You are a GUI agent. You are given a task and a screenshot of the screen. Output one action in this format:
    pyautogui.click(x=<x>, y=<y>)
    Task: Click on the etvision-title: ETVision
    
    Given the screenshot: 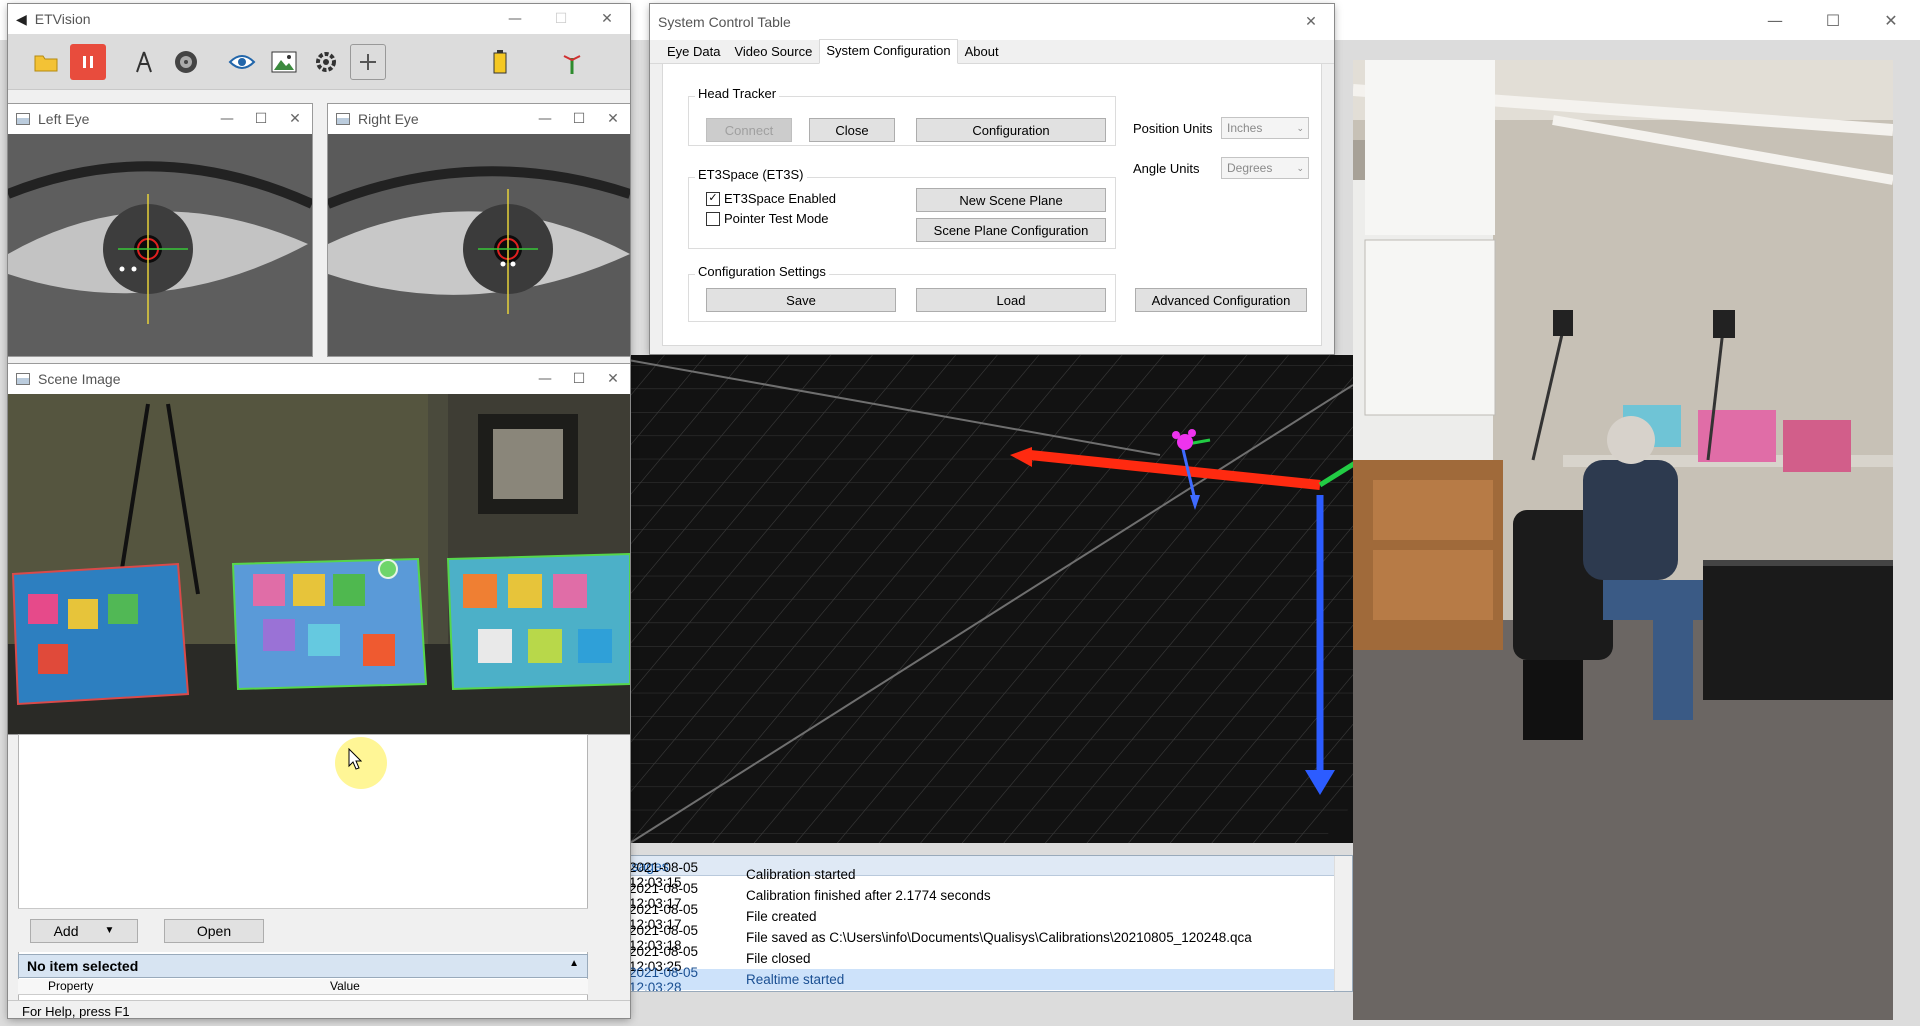 What is the action you would take?
    pyautogui.click(x=62, y=19)
    